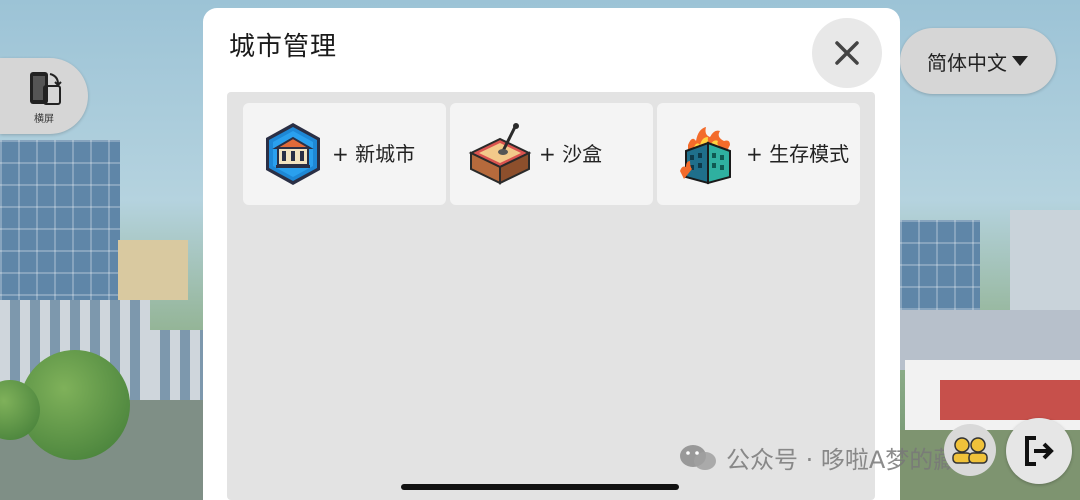 The height and width of the screenshot is (500, 1080). I want to click on survival-mode-card: + 生存模式, so click(758, 154).